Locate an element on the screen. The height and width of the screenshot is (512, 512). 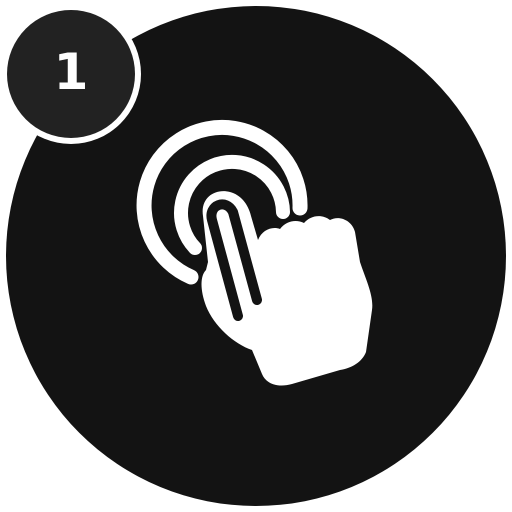
step-badge-inner: 1 is located at coordinates (71, 74).